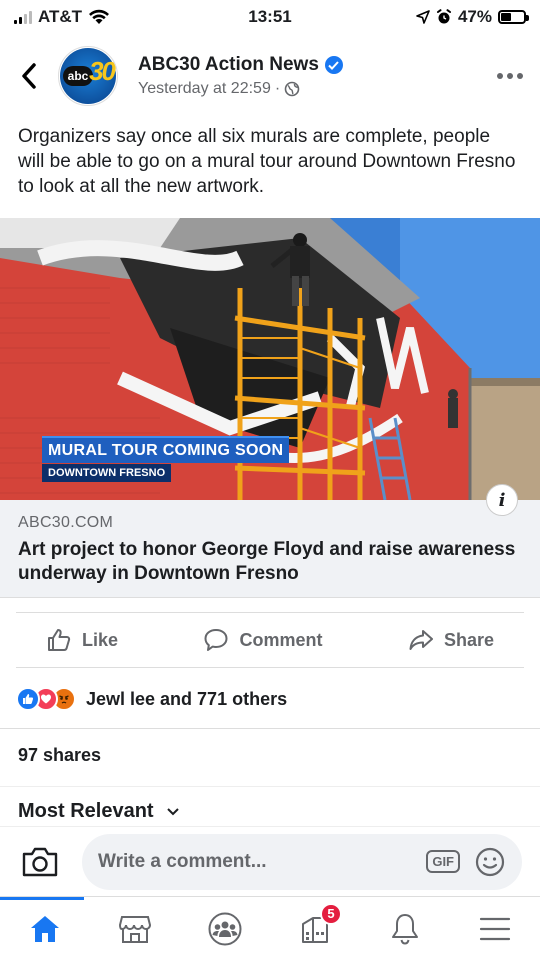 The height and width of the screenshot is (960, 540). I want to click on location-arrow-icon, so click(423, 17).